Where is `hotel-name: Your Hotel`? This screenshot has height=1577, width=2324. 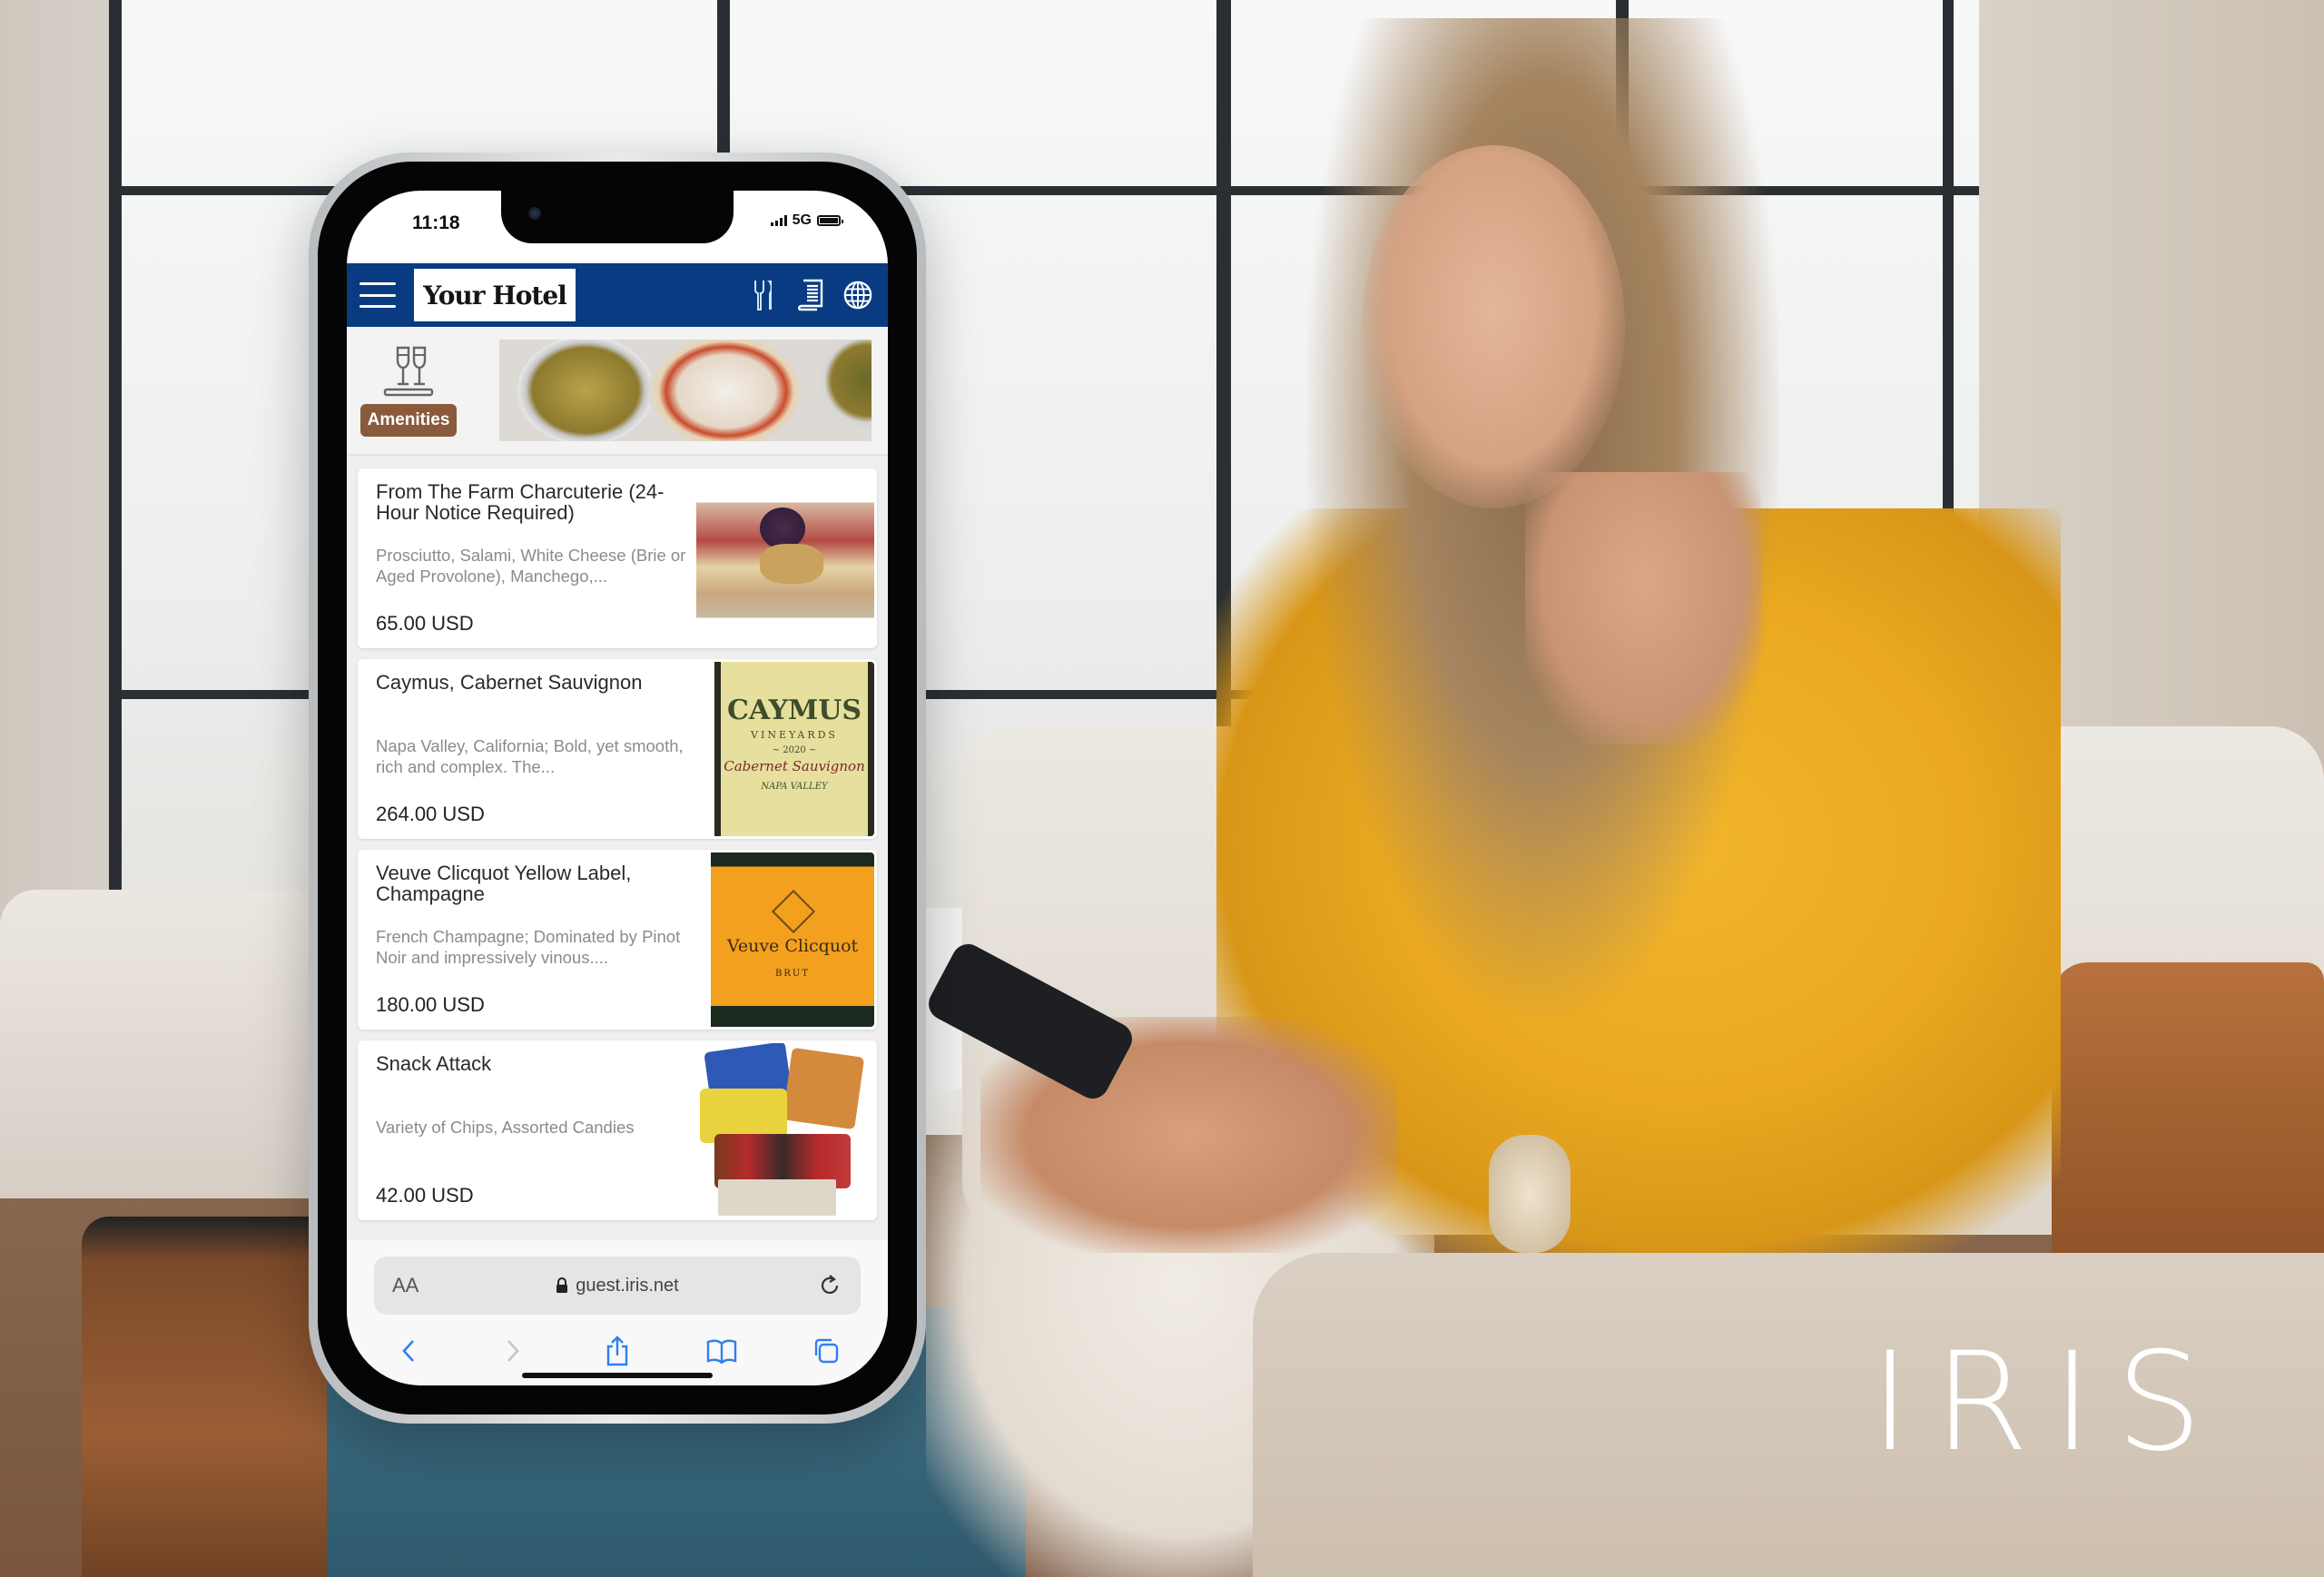 hotel-name: Your Hotel is located at coordinates (495, 295).